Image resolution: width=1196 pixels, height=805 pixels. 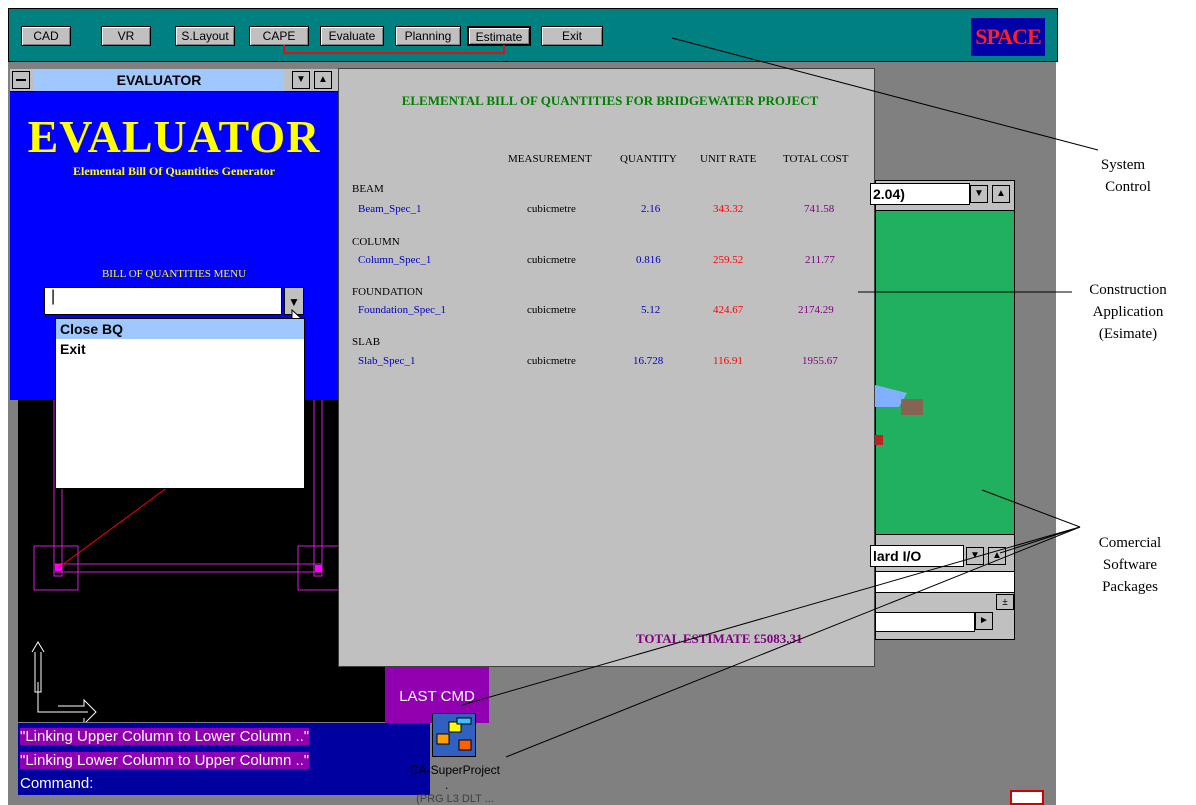 I want to click on annotation-construction-app: Construction Application (Esimate), so click(x=1128, y=312).